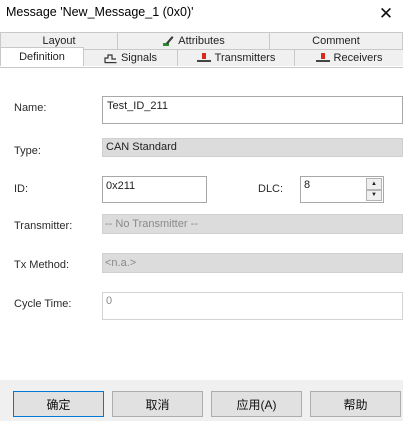  Describe the element at coordinates (58, 404) in the screenshot. I see `ok-button: 确定` at that location.